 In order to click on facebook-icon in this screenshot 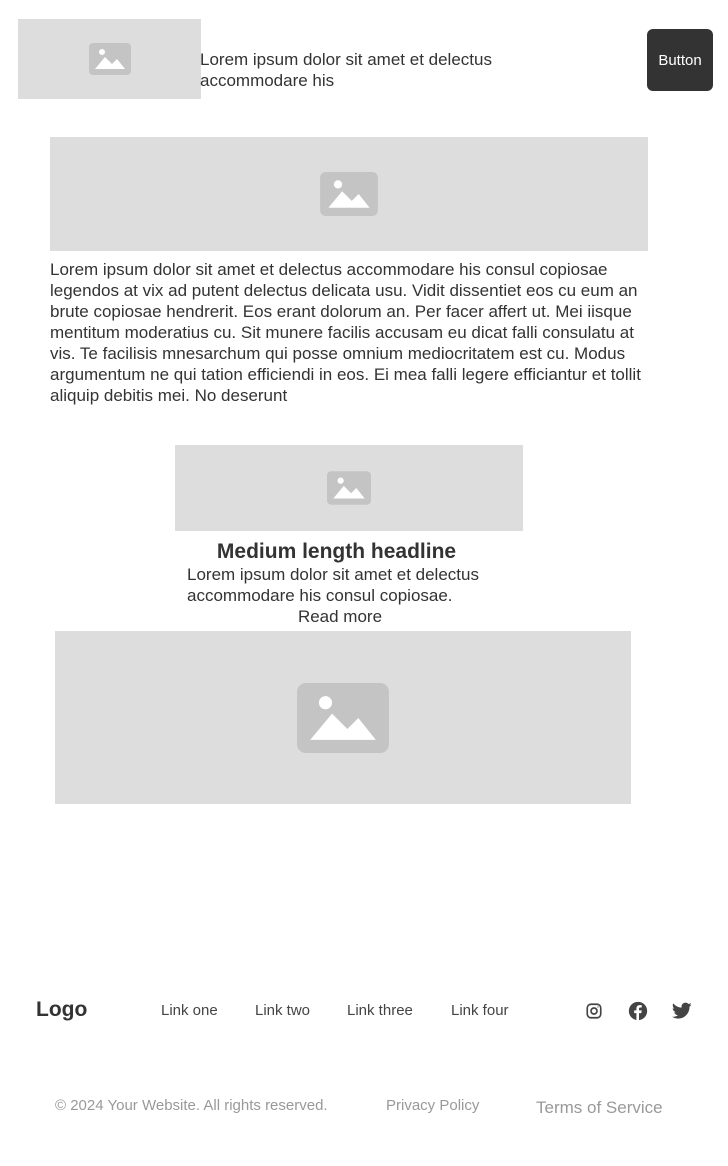, I will do `click(638, 1011)`.